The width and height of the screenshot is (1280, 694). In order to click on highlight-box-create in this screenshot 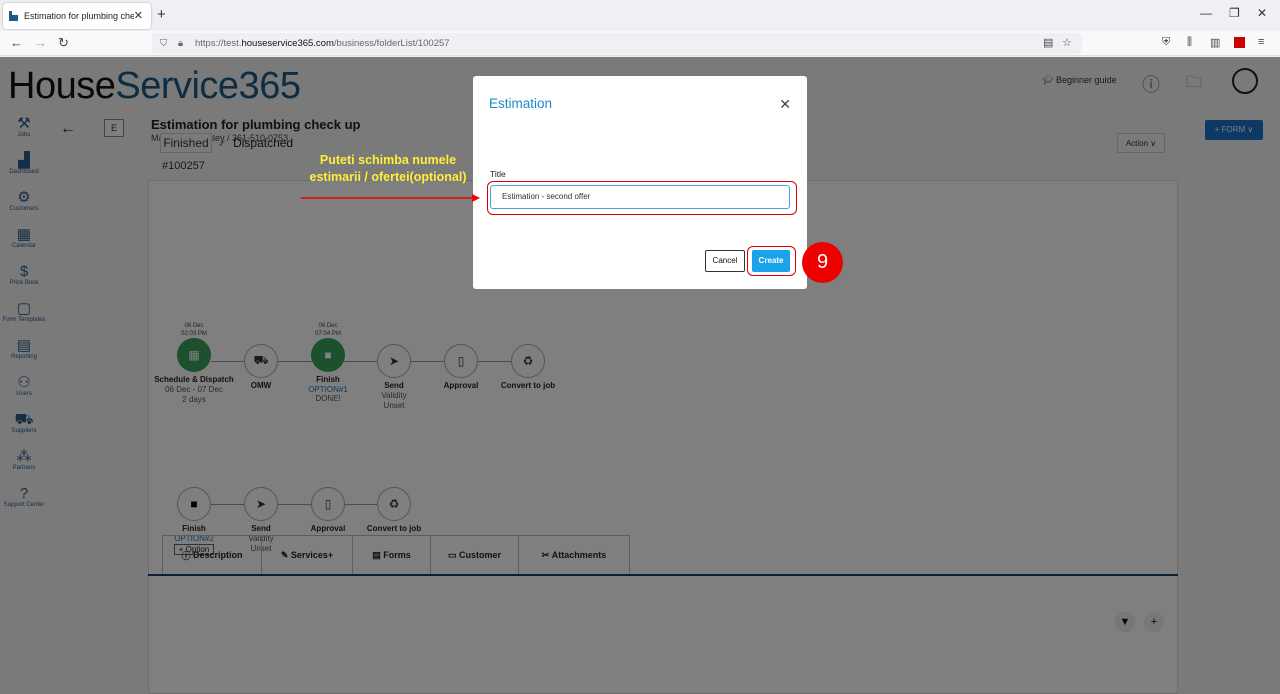, I will do `click(771, 261)`.